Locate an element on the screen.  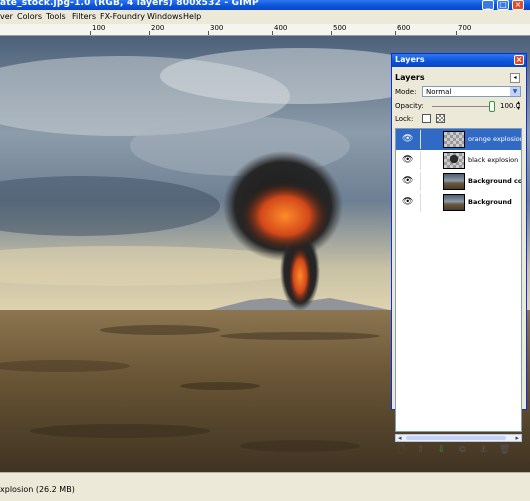
layers-dialog-title-bar: Layers × is located at coordinates (459, 60).